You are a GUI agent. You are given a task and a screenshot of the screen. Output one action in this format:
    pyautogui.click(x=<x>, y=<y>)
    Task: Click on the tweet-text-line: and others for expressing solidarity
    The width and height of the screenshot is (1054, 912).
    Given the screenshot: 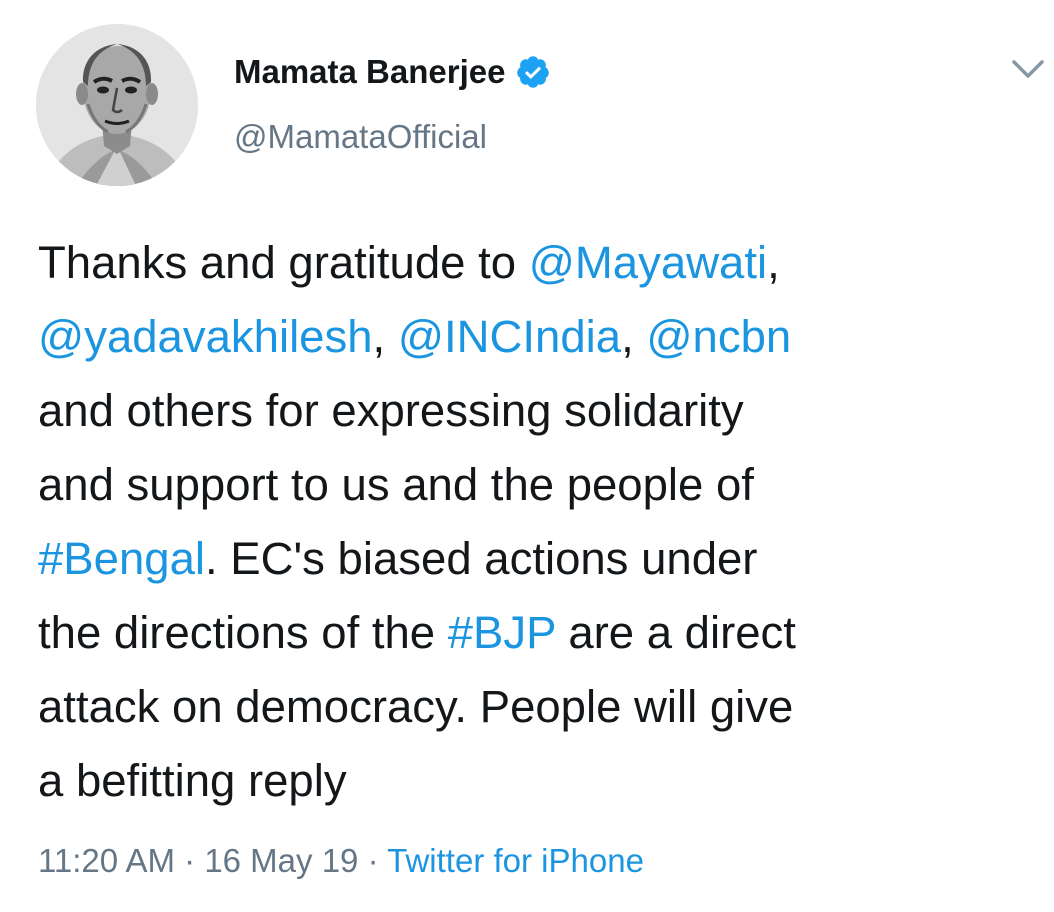 What is the action you would take?
    pyautogui.click(x=538, y=411)
    